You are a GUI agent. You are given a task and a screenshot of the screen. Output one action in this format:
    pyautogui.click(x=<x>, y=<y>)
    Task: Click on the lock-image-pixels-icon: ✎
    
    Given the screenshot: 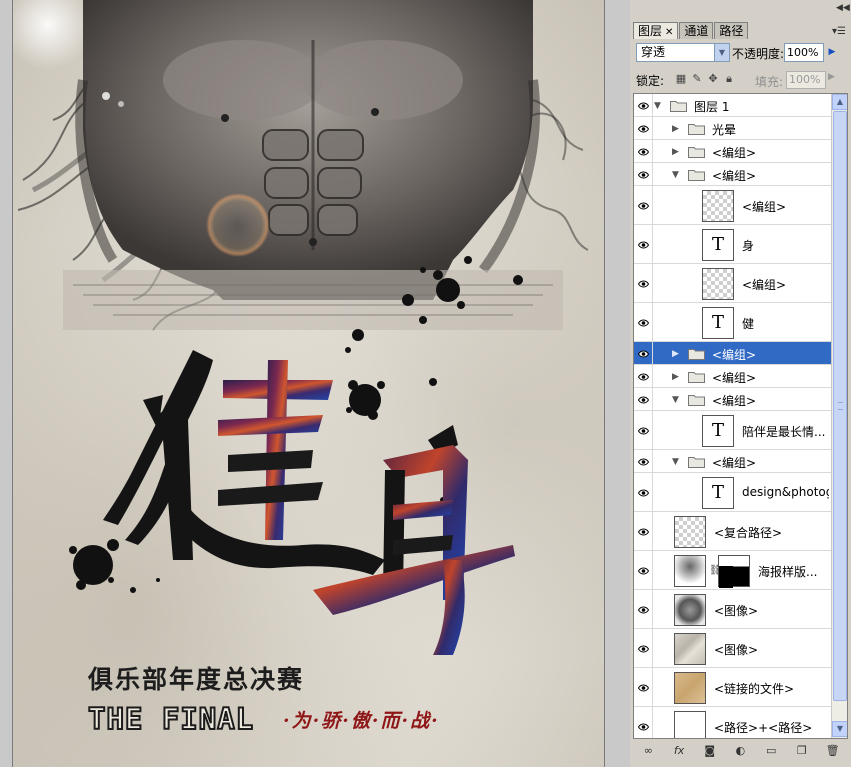 What is the action you would take?
    pyautogui.click(x=697, y=79)
    